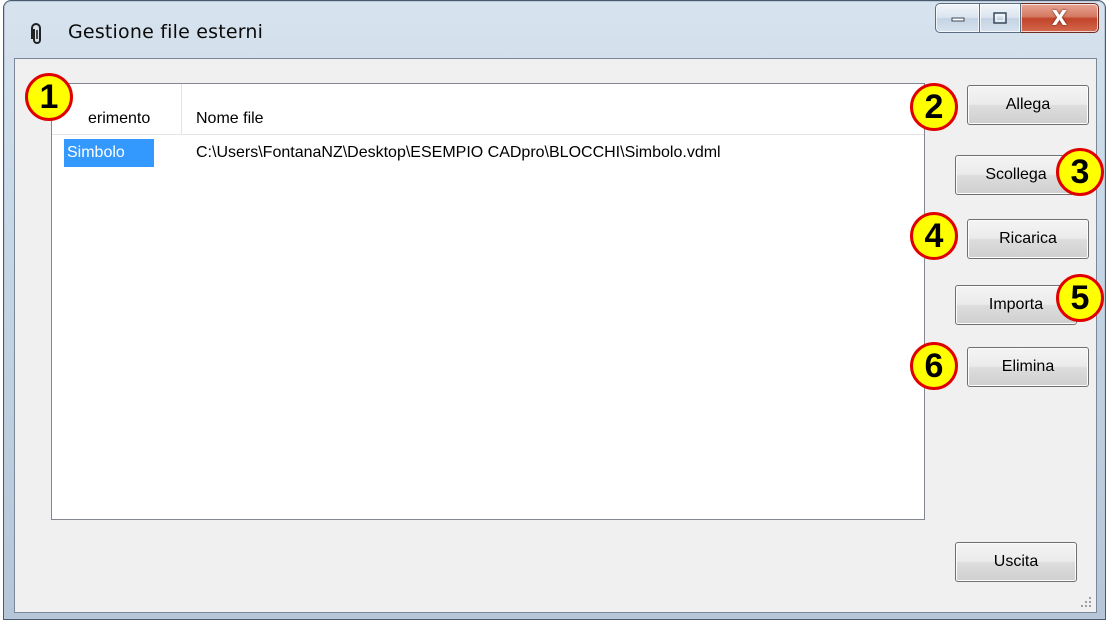 This screenshot has width=1112, height=624. I want to click on elimina-button: Elimina, so click(1028, 367).